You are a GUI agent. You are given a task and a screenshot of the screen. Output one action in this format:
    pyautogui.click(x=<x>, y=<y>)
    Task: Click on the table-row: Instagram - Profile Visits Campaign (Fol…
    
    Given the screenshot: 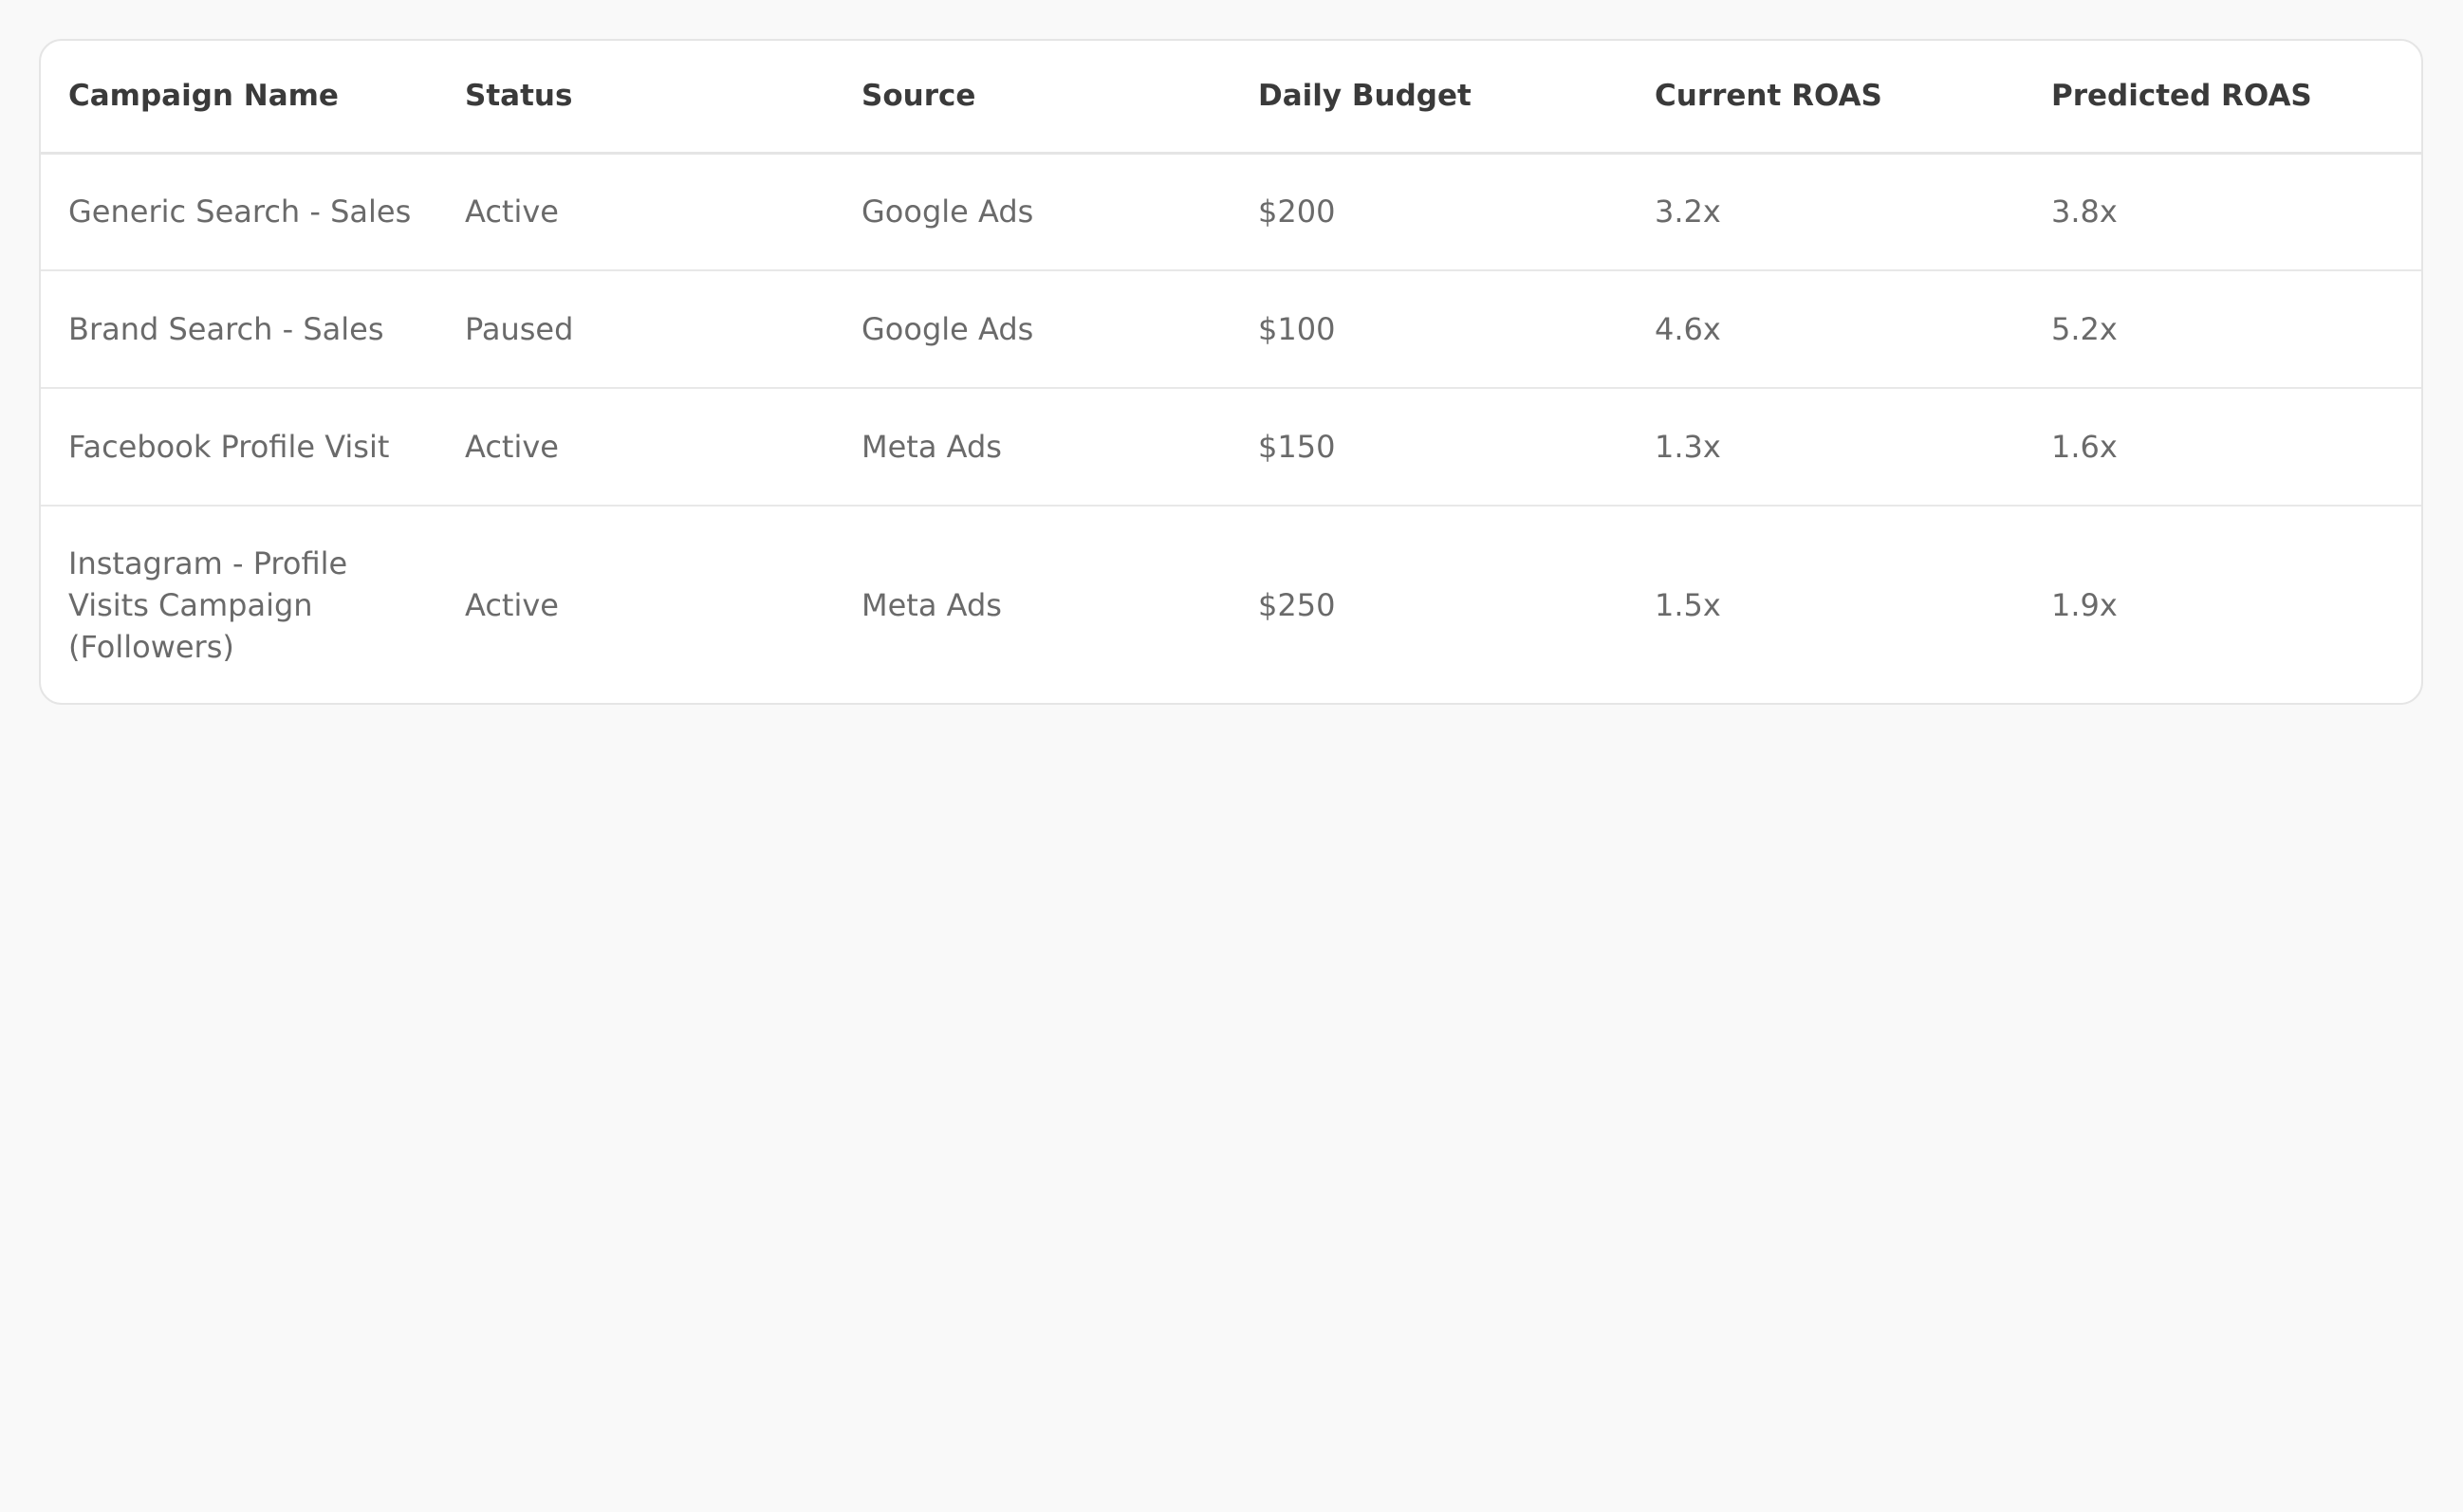 What is the action you would take?
    pyautogui.click(x=1231, y=604)
    